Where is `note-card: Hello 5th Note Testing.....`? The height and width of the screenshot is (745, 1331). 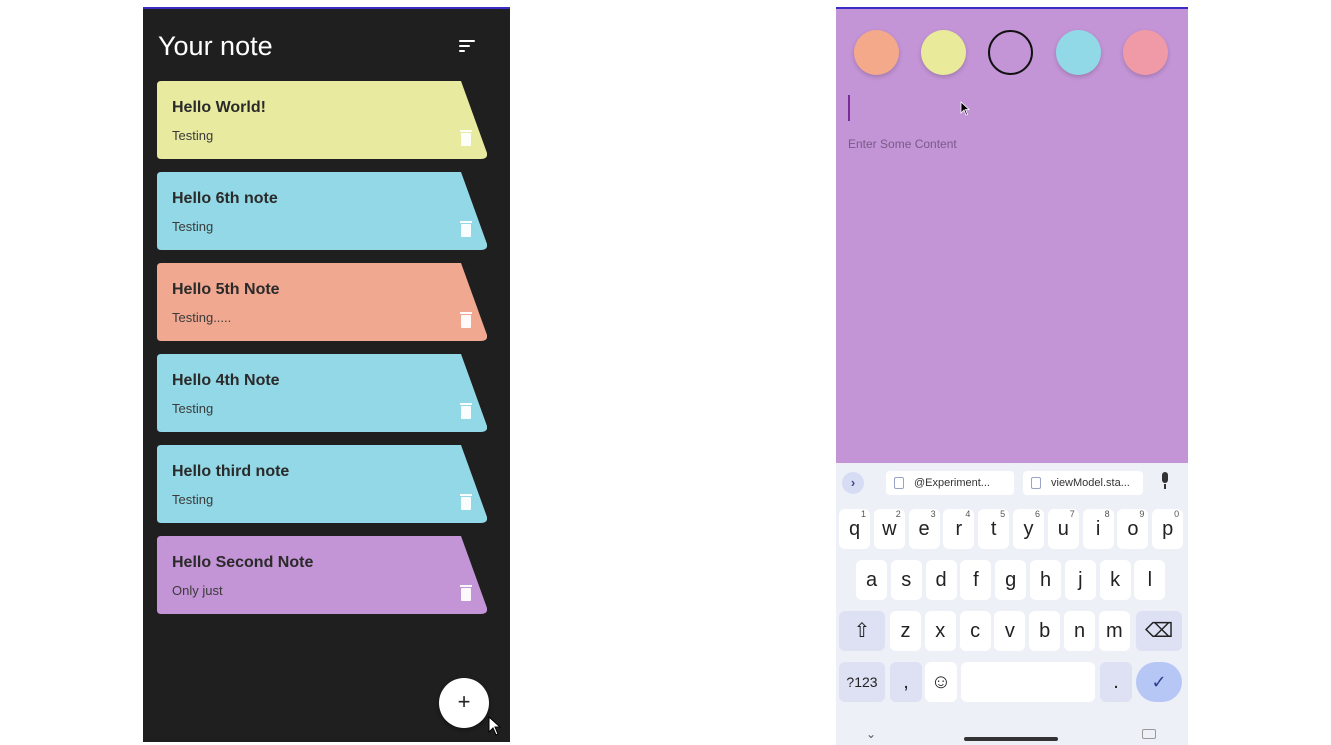
note-card: Hello 5th Note Testing..... is located at coordinates (322, 302).